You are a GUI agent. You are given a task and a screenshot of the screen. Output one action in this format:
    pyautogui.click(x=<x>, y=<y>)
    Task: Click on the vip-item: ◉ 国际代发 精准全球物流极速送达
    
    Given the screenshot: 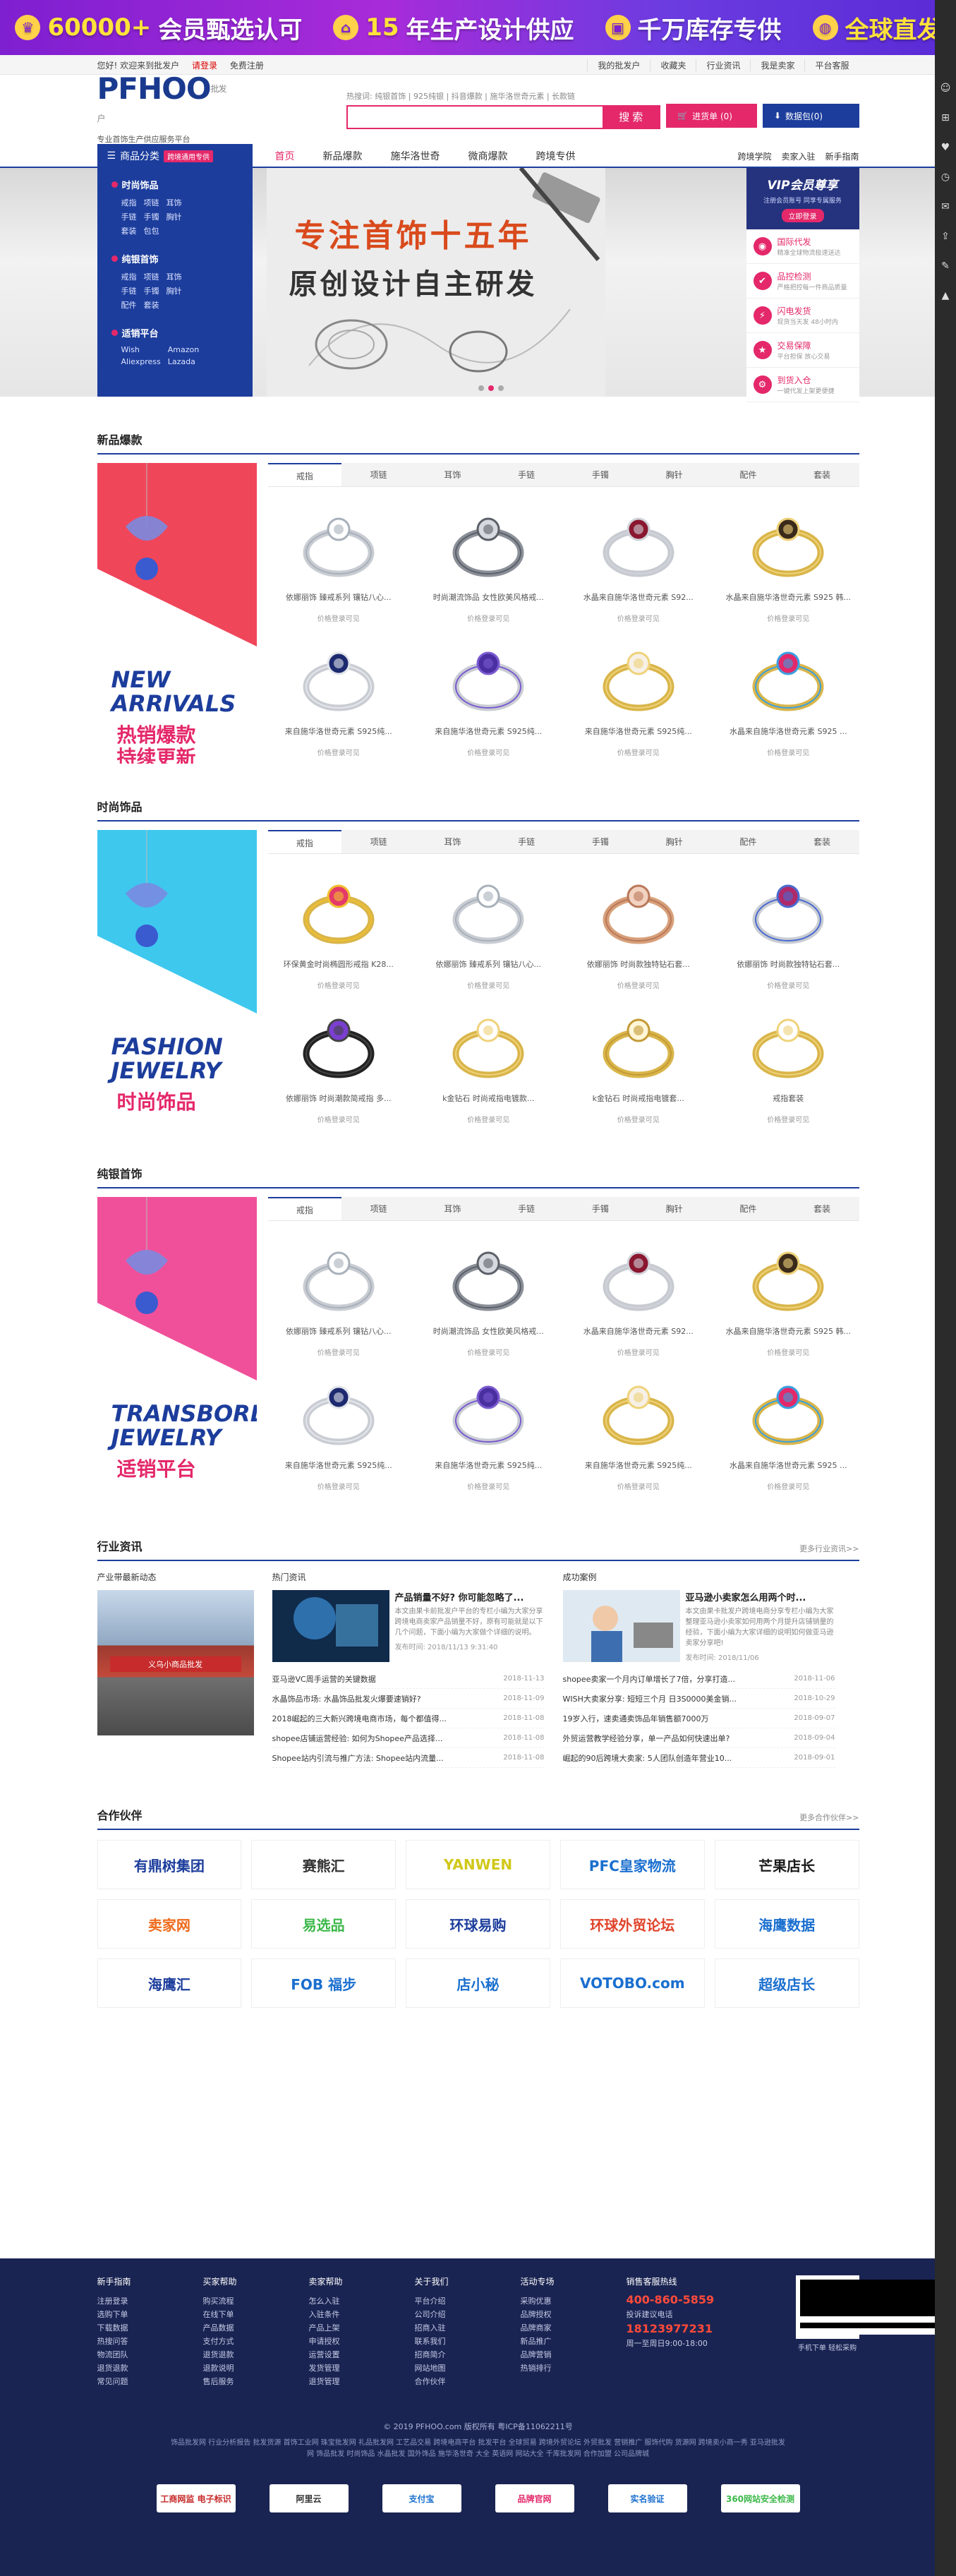 What is the action you would take?
    pyautogui.click(x=802, y=246)
    